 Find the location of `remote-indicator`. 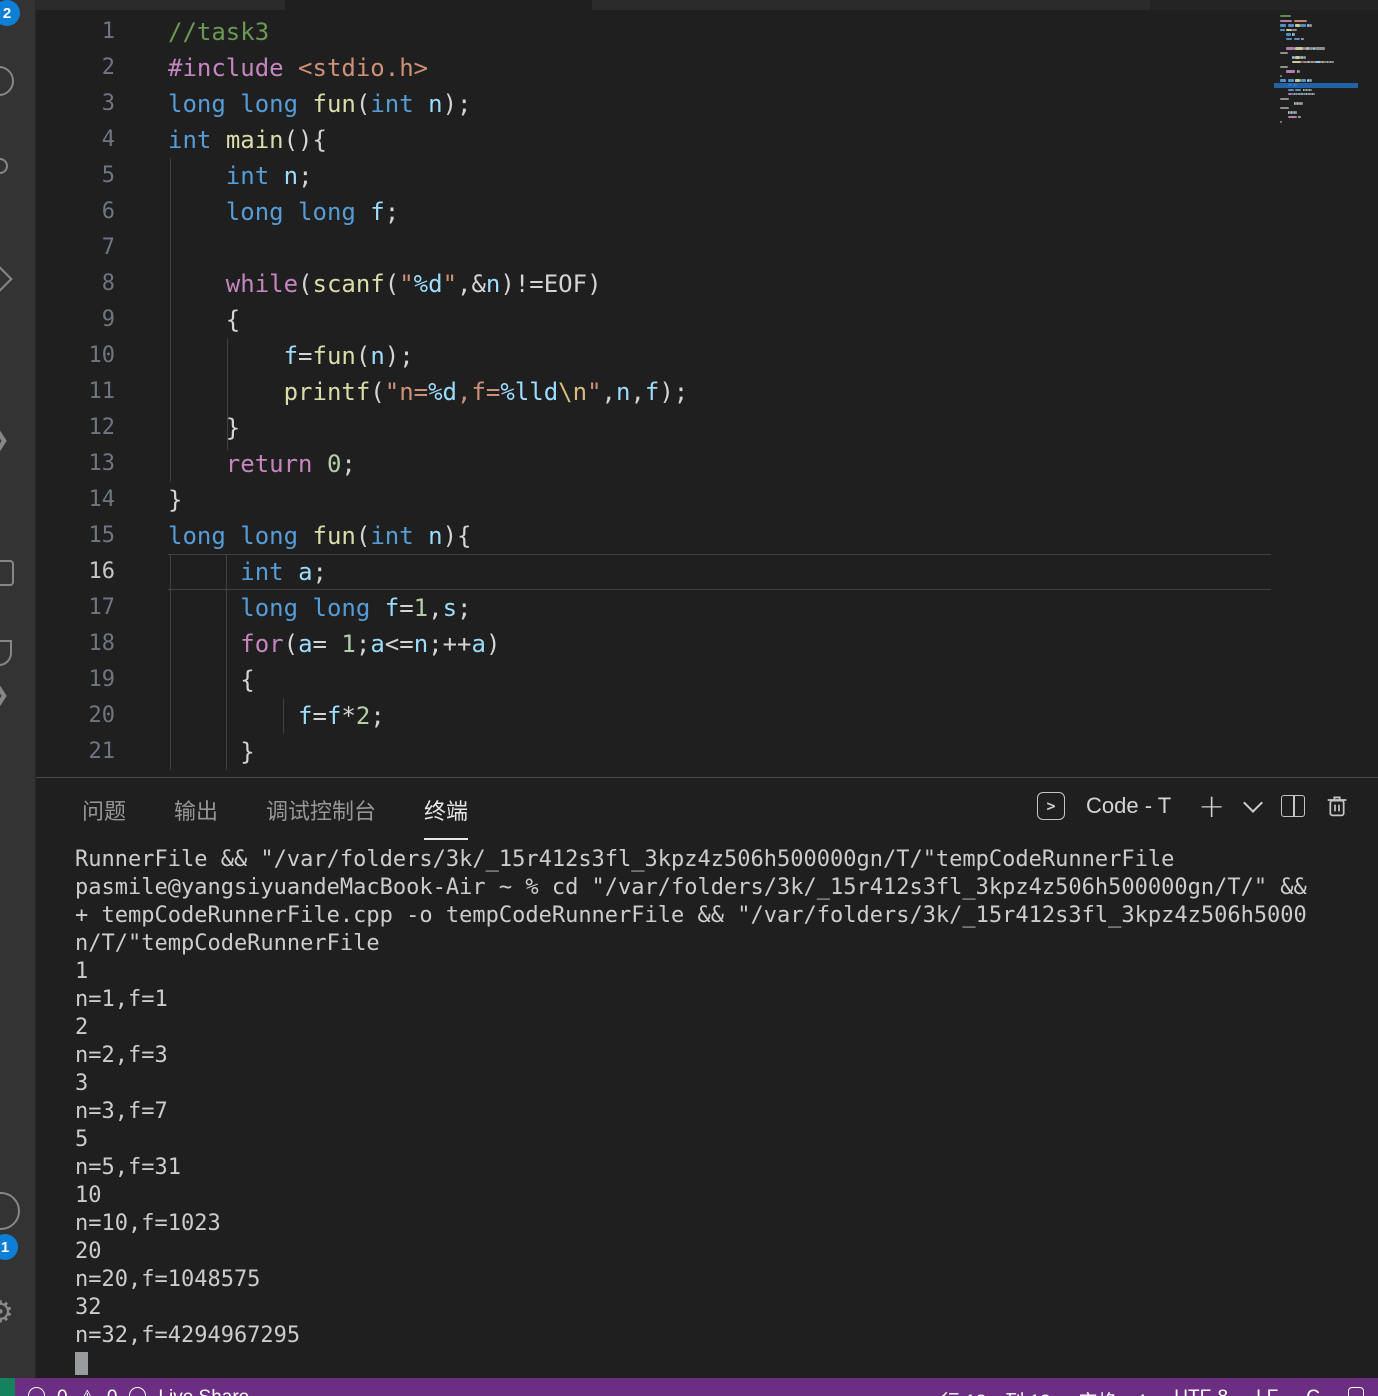

remote-indicator is located at coordinates (7, 1387).